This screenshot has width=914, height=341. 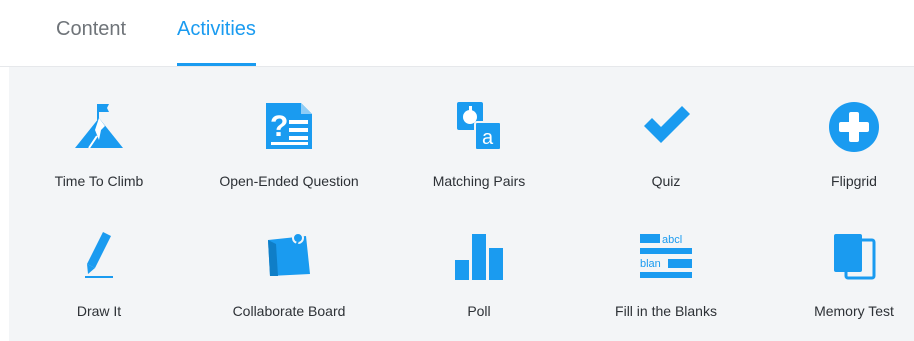 I want to click on question-document-icon: ?, so click(x=289, y=126).